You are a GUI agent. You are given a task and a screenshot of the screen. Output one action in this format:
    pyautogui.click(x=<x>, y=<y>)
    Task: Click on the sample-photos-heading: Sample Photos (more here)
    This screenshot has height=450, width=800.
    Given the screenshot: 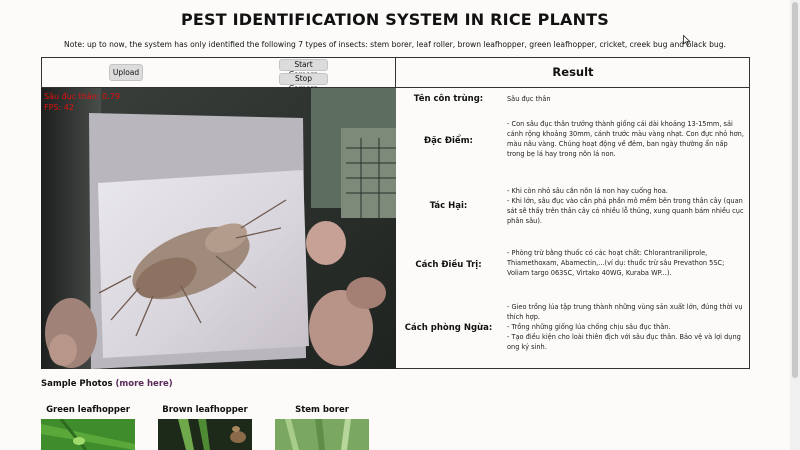 What is the action you would take?
    pyautogui.click(x=107, y=384)
    